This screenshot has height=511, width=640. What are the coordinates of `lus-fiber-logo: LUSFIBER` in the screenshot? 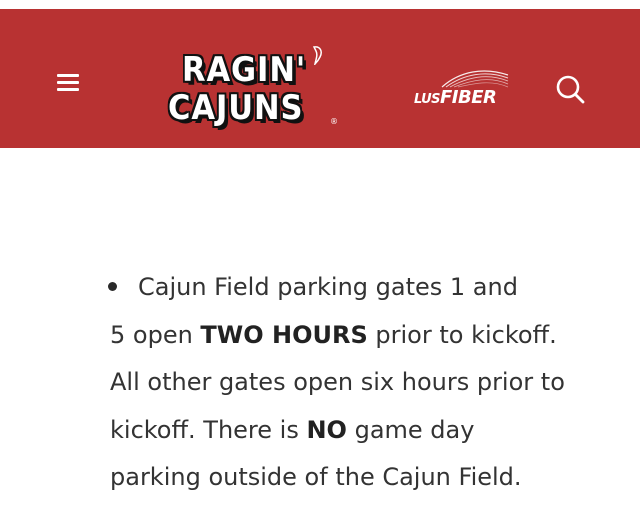 It's located at (467, 89).